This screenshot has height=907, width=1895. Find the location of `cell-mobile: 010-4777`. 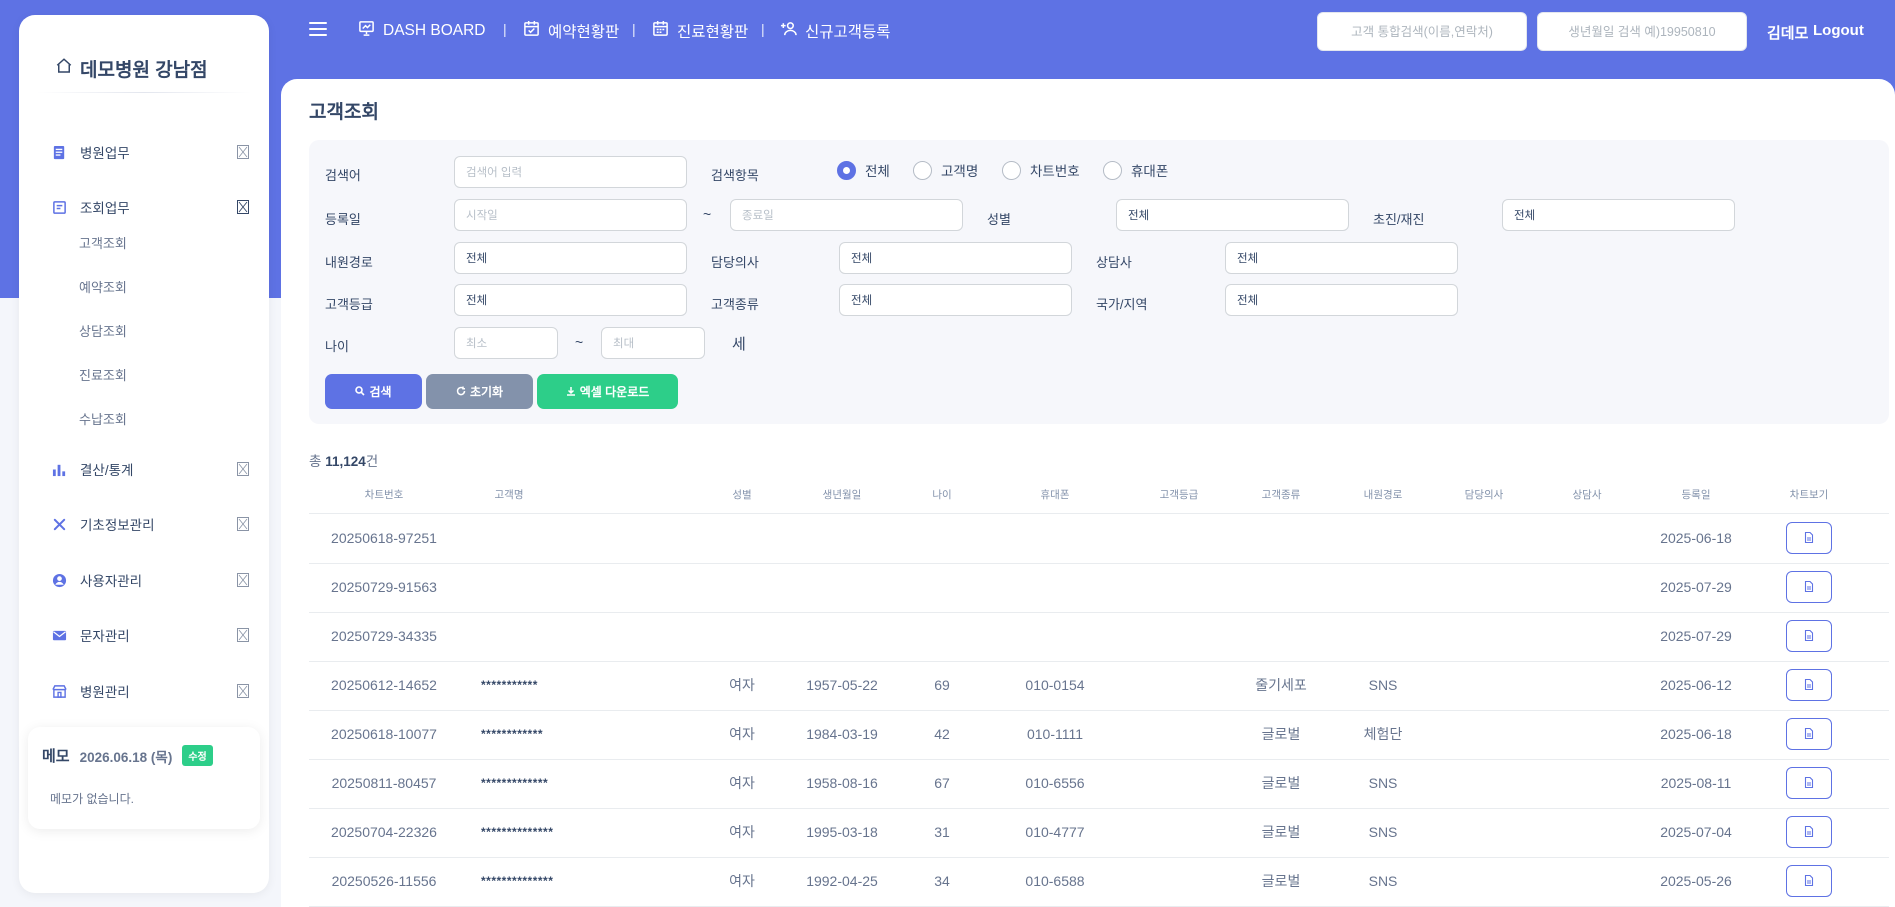

cell-mobile: 010-4777 is located at coordinates (1055, 832).